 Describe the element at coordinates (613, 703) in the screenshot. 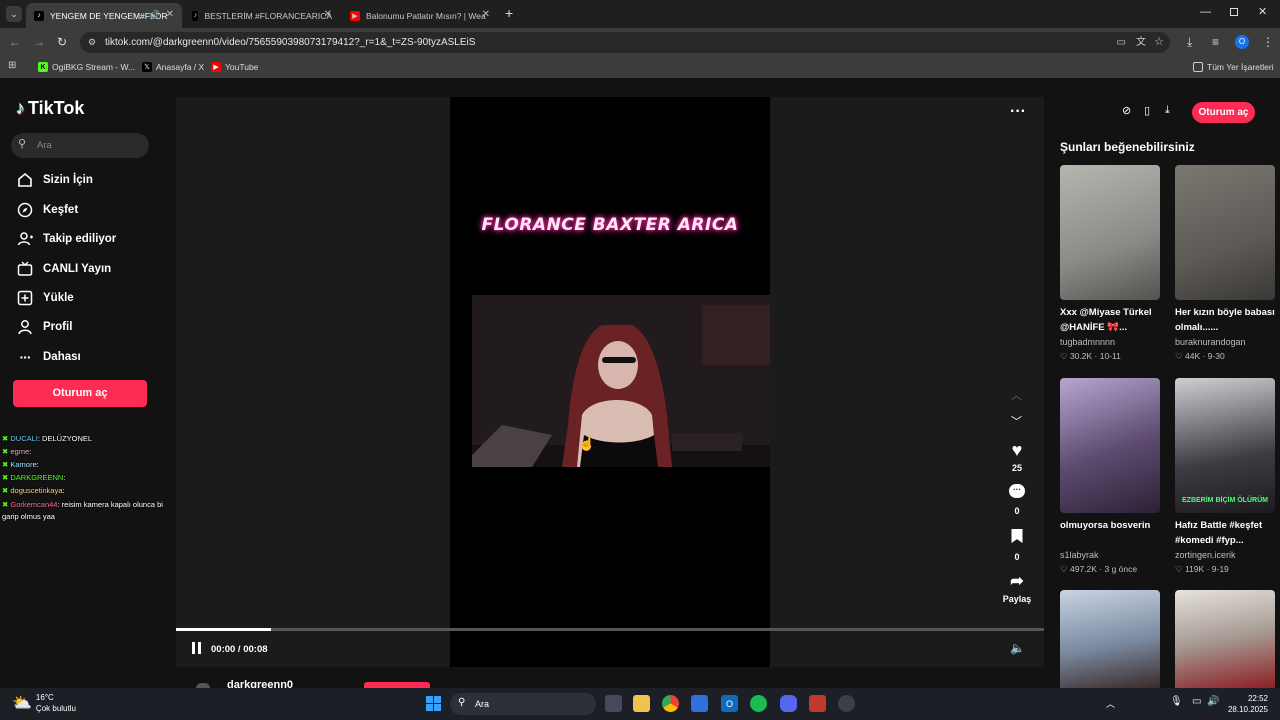

I see `task-view-icon` at that location.